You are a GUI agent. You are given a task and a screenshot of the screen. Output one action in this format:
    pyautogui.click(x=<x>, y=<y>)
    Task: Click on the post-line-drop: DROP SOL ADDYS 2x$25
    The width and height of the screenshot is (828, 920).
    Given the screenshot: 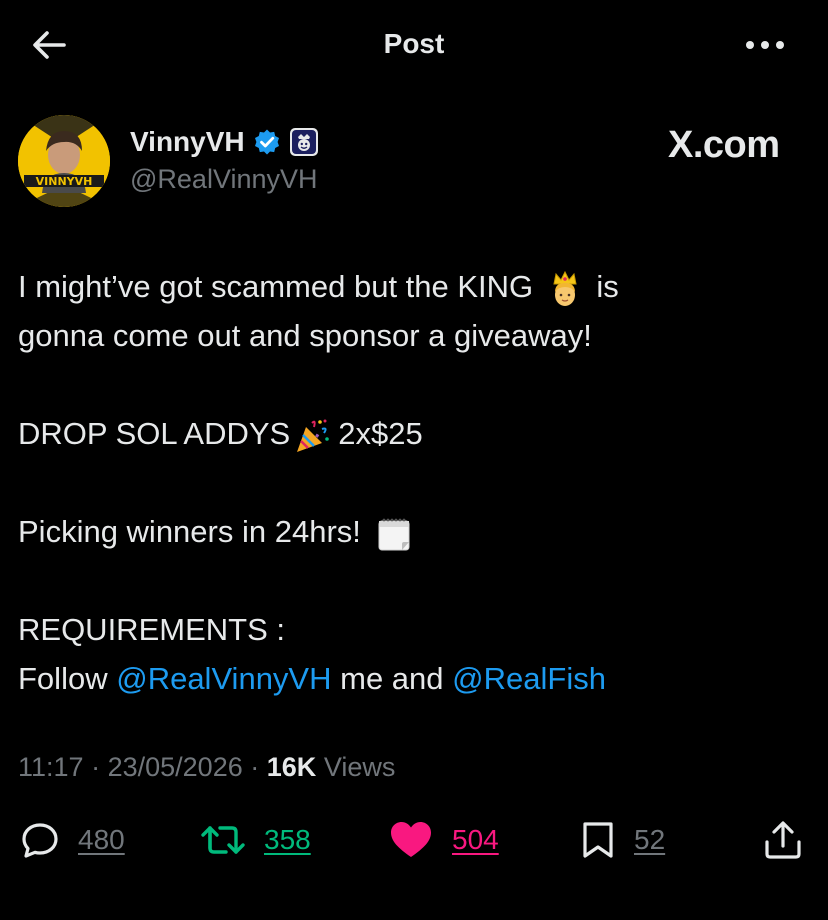 What is the action you would take?
    pyautogui.click(x=413, y=433)
    